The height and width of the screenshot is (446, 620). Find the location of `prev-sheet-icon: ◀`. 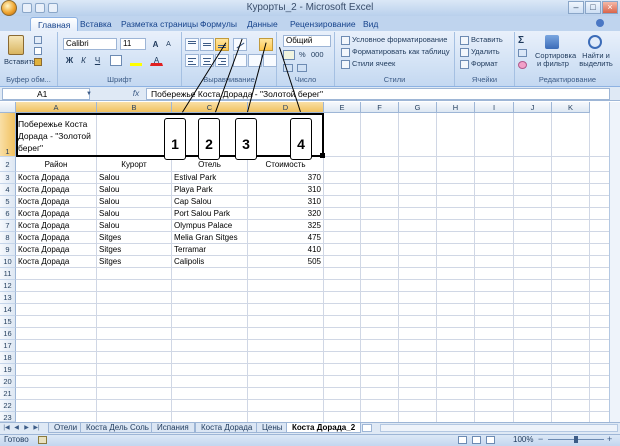

prev-sheet-icon: ◀ is located at coordinates (16, 428).